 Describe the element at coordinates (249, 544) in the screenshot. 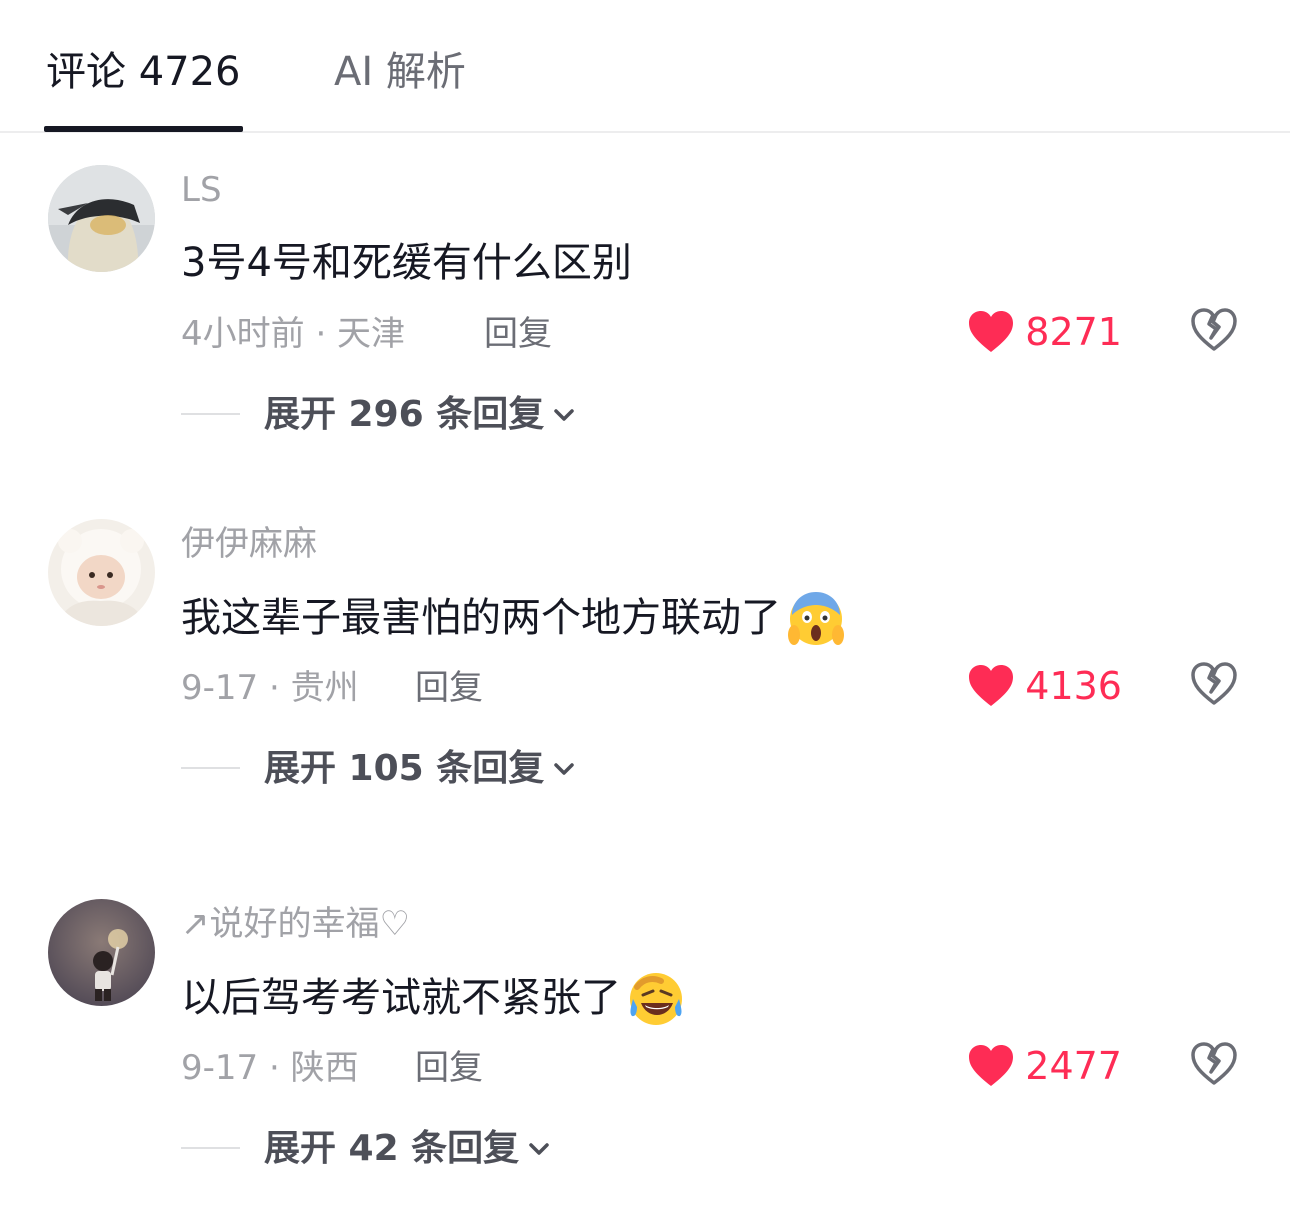

I see `comment-username: 伊伊麻麻` at that location.